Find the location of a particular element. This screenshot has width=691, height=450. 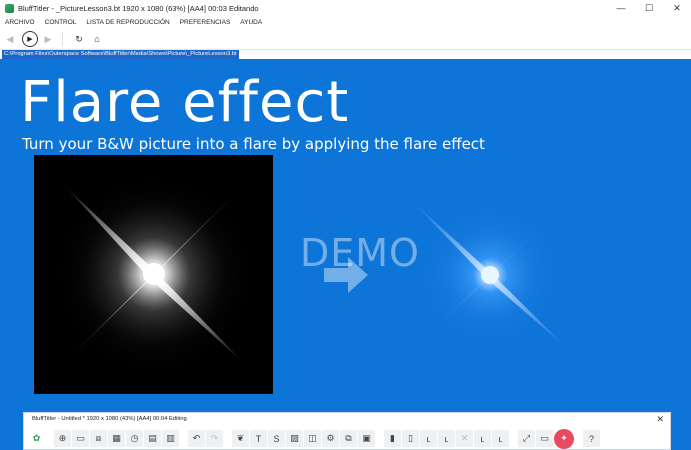

magic-icon: ✦ is located at coordinates (564, 438).